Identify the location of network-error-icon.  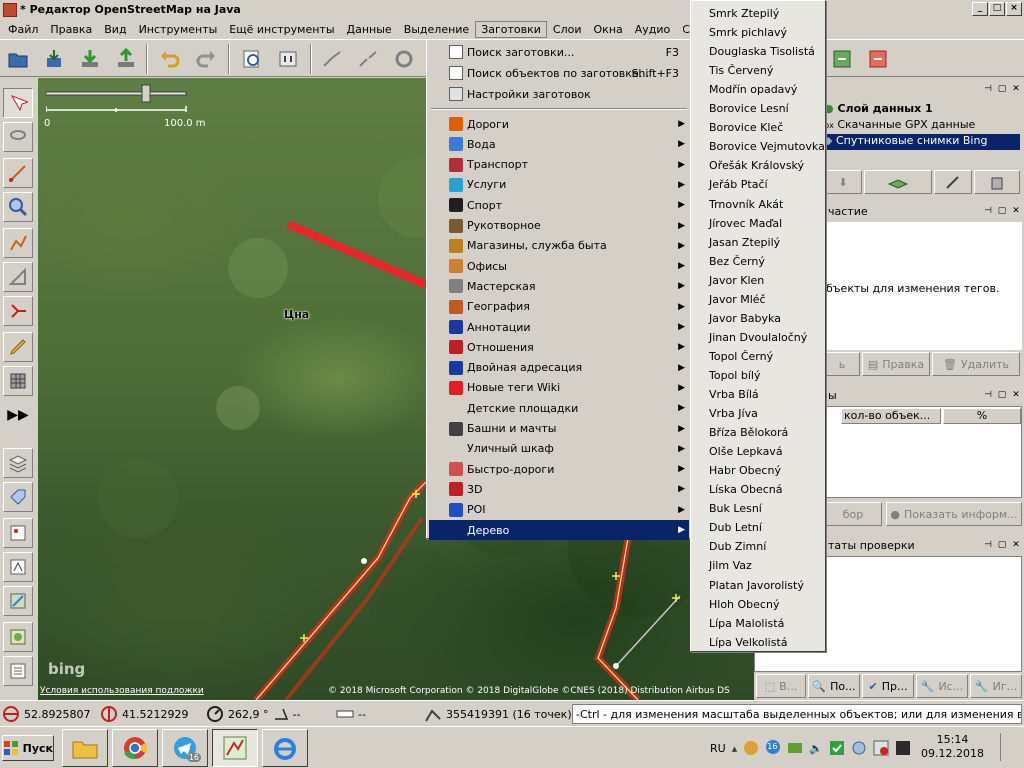
(881, 748).